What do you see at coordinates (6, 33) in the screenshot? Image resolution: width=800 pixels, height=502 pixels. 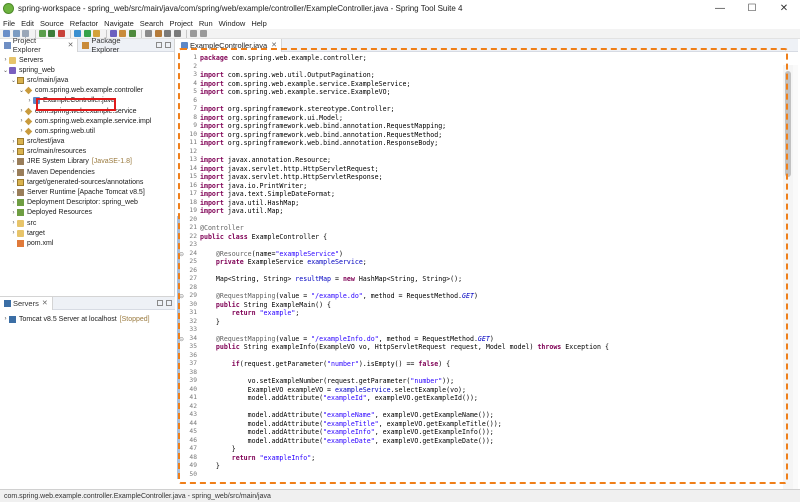 I see `new-icon` at bounding box center [6, 33].